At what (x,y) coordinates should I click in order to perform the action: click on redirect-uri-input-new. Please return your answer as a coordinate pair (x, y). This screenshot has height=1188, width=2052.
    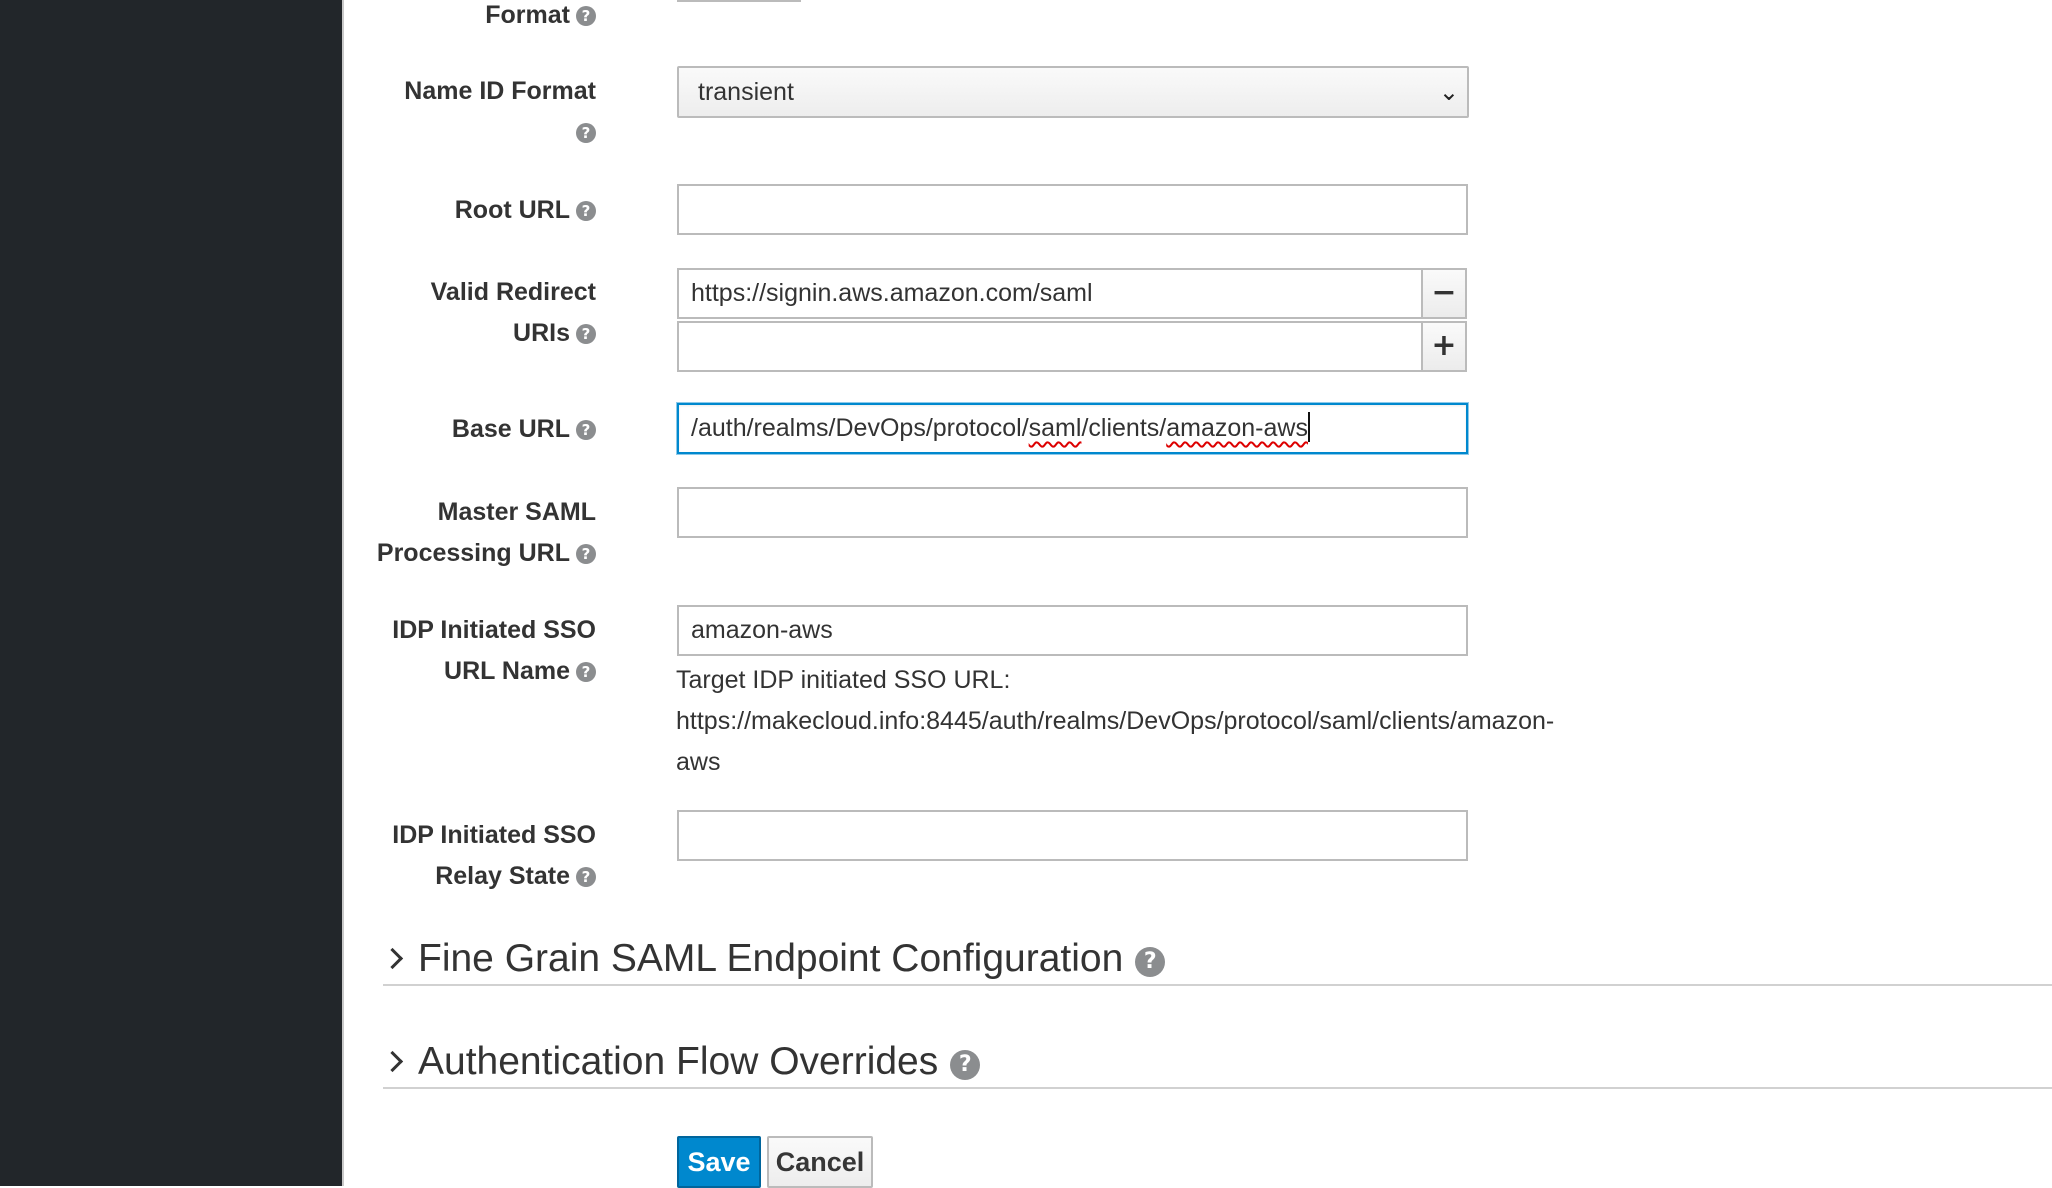
    Looking at the image, I should click on (1050, 346).